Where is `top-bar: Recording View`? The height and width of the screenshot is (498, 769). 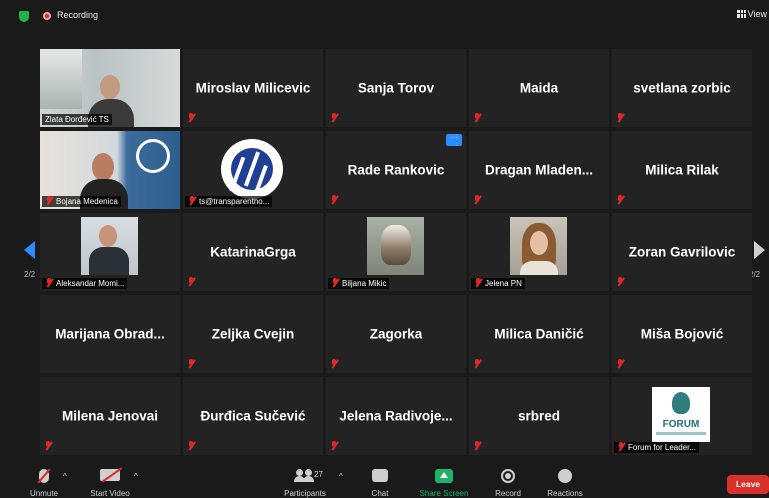
top-bar: Recording View is located at coordinates (384, 16).